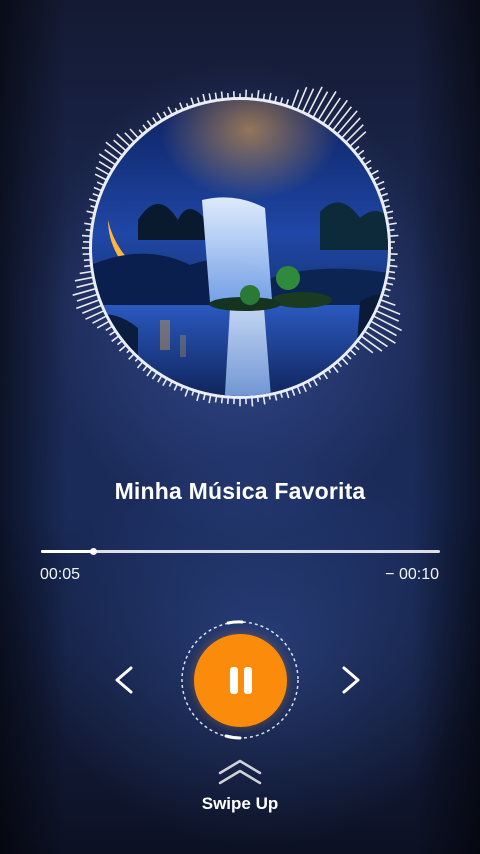 This screenshot has width=480, height=854. What do you see at coordinates (60, 574) in the screenshot?
I see `time-elapsed: 00:05` at bounding box center [60, 574].